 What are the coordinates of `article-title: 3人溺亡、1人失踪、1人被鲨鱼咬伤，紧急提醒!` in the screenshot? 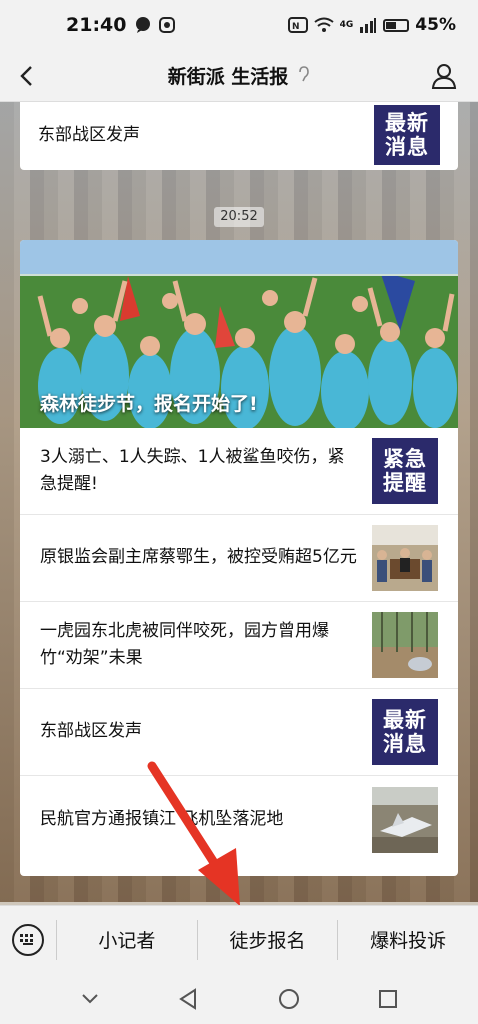 It's located at (192, 470).